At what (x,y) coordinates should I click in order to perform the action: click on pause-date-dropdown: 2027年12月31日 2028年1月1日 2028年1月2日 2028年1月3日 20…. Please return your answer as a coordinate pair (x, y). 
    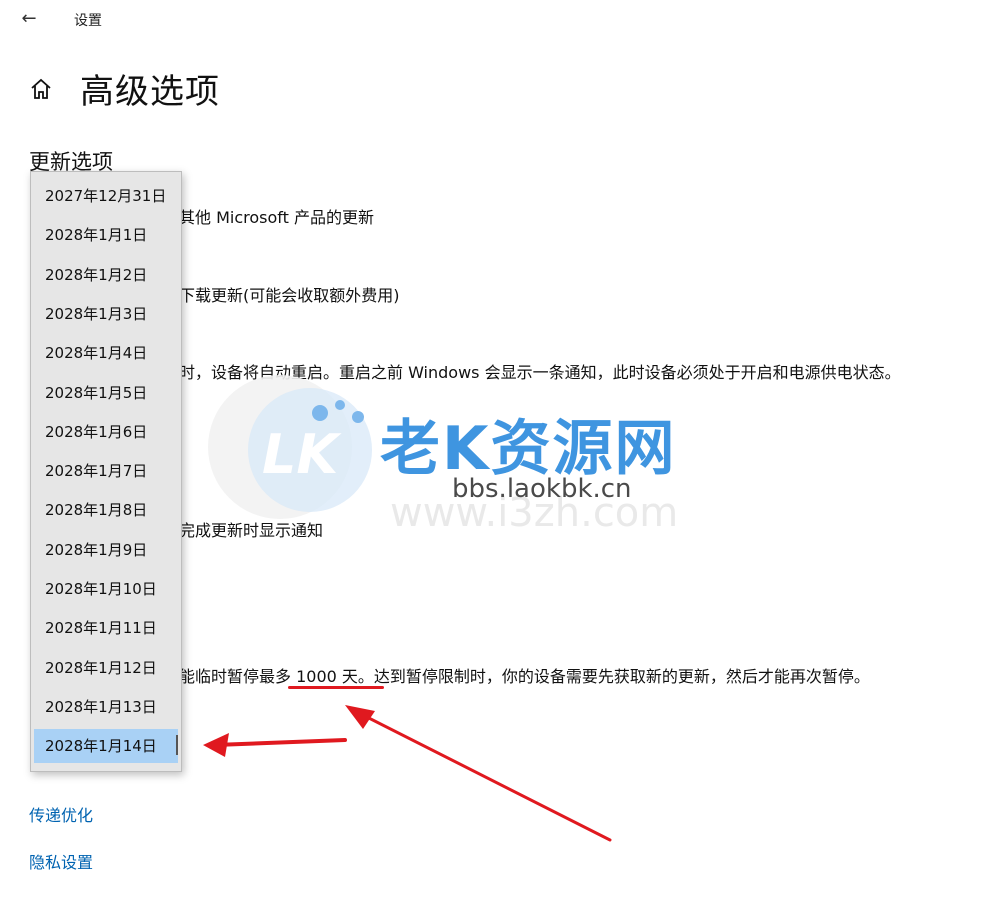
    Looking at the image, I should click on (106, 471).